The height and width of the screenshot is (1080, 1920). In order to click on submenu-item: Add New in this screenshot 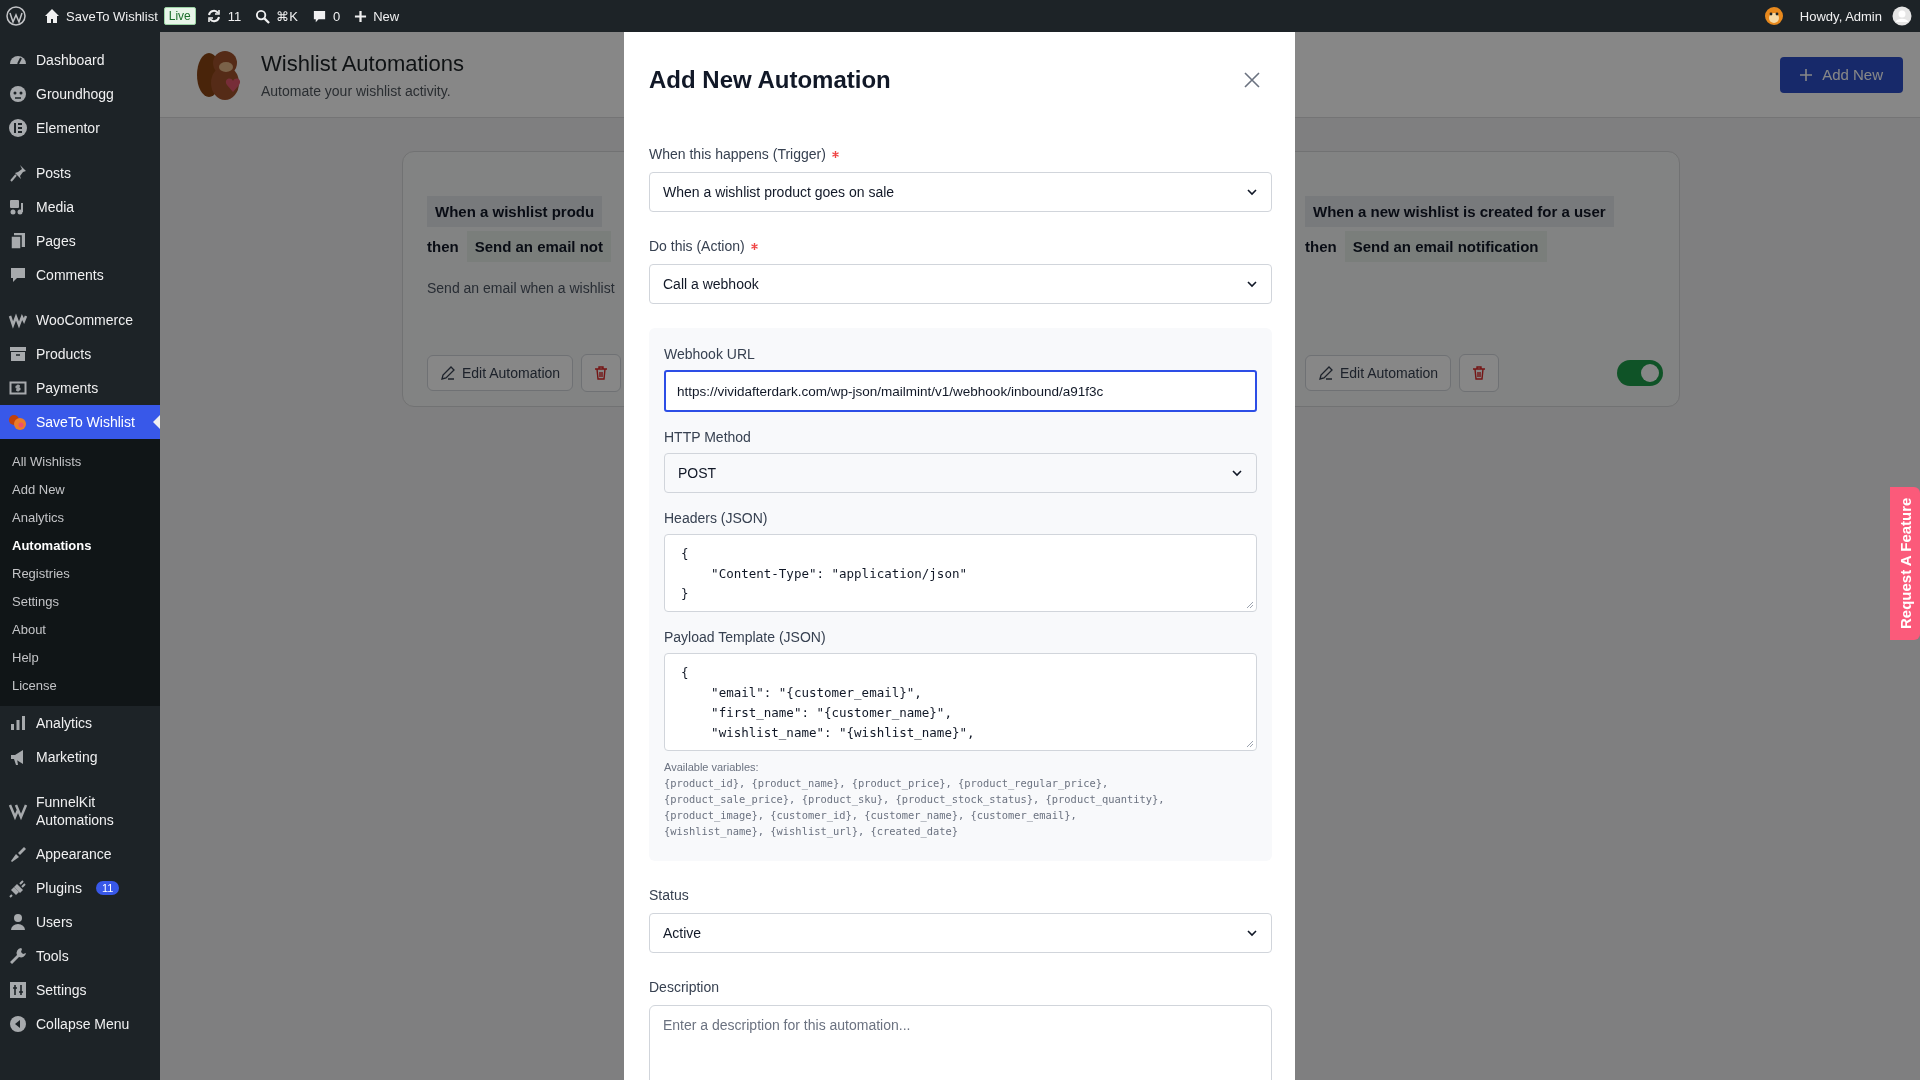, I will do `click(80, 489)`.